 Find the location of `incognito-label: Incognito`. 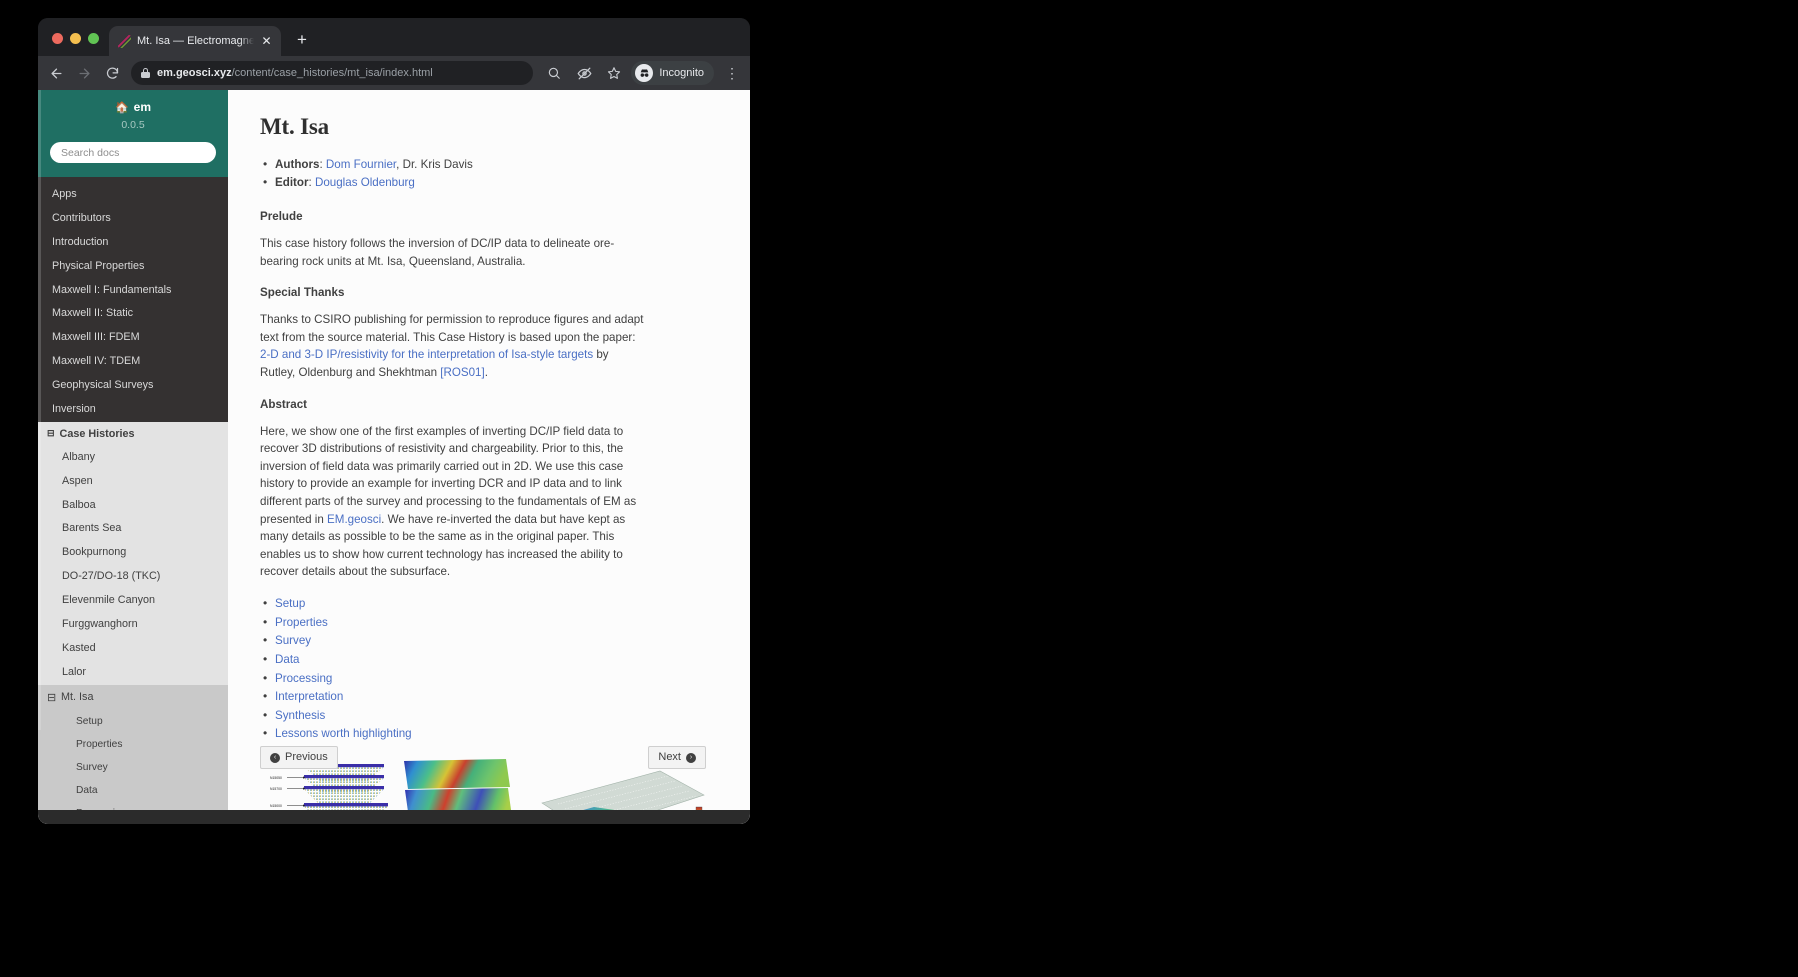

incognito-label: Incognito is located at coordinates (681, 73).